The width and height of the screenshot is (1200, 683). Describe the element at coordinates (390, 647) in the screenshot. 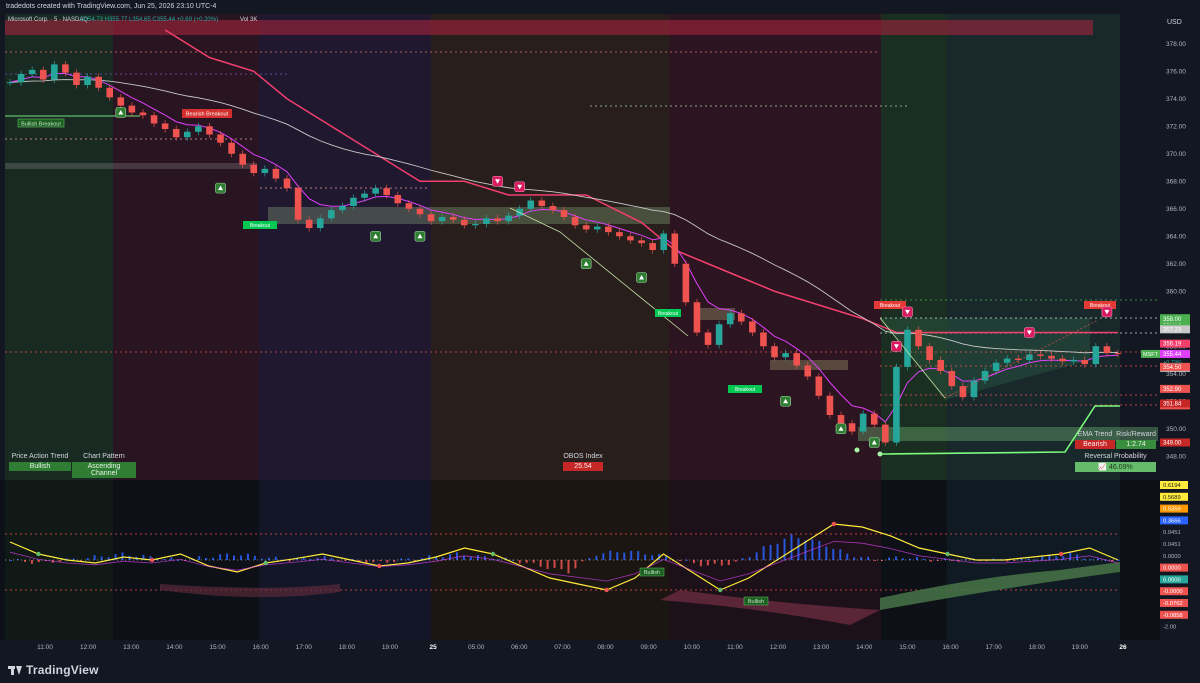

I see `time-tick: 19:00` at that location.